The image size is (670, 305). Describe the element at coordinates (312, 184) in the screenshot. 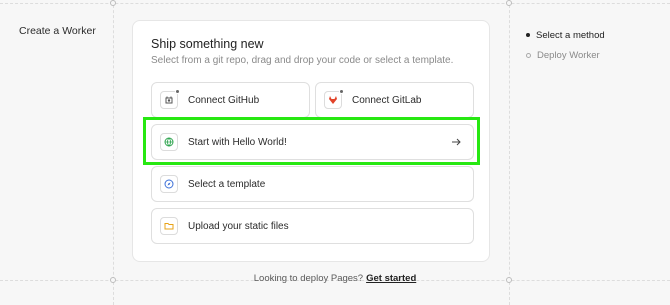

I see `select-template-button: Select a template` at that location.